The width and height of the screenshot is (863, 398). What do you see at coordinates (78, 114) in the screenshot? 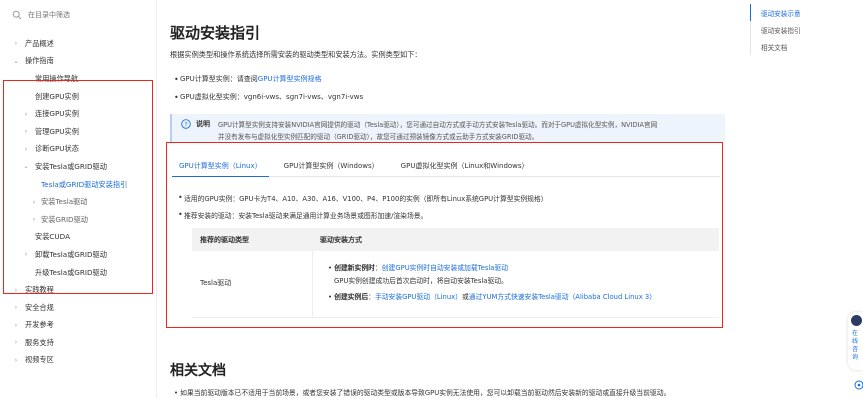
I see `sidebar-item-connect-gpu: › 连接GPU实例` at bounding box center [78, 114].